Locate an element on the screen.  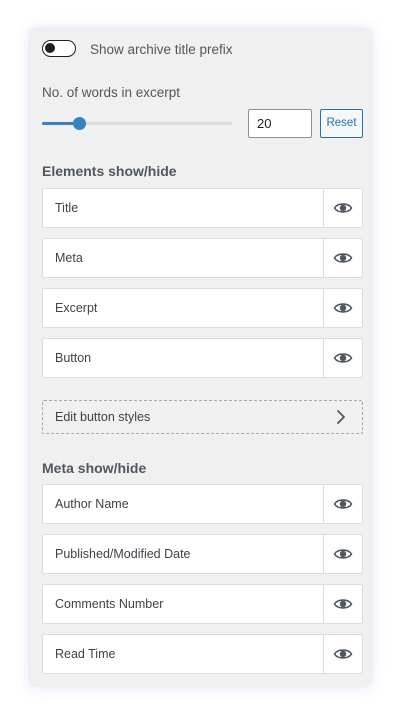
meta-row-read-time: Read Time is located at coordinates (202, 654).